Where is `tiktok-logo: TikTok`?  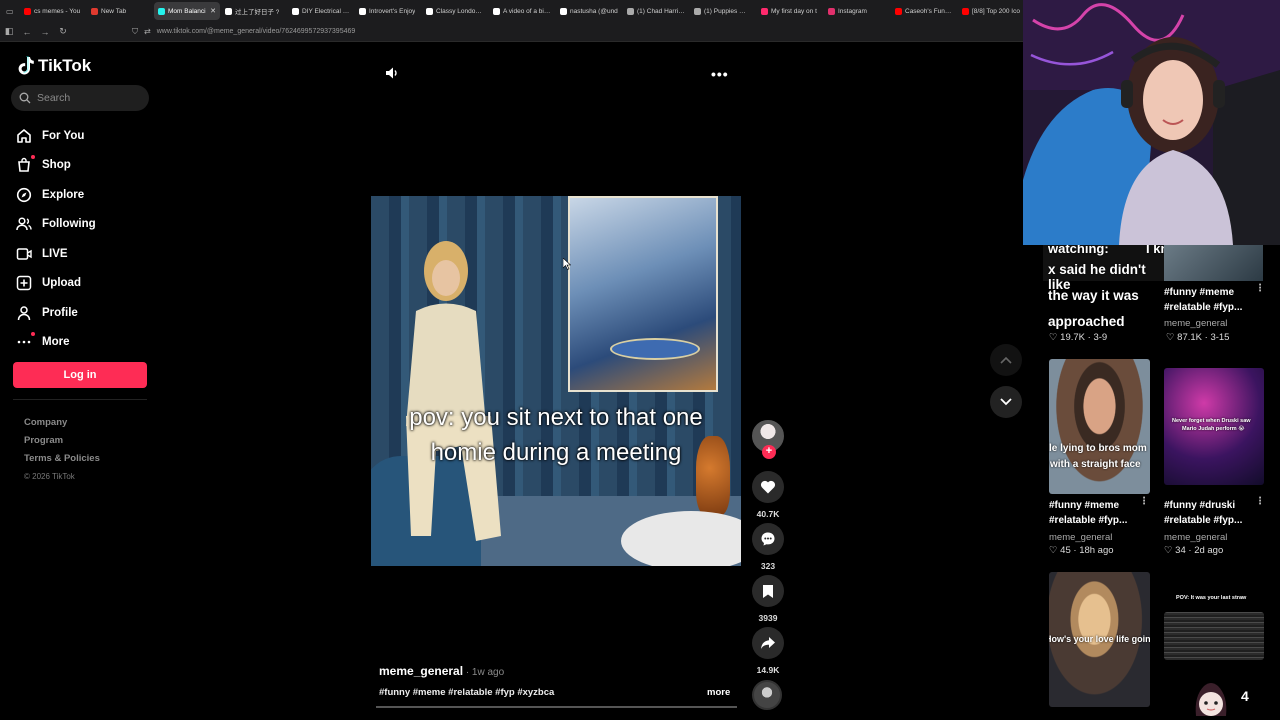
tiktok-logo: TikTok is located at coordinates (53, 66).